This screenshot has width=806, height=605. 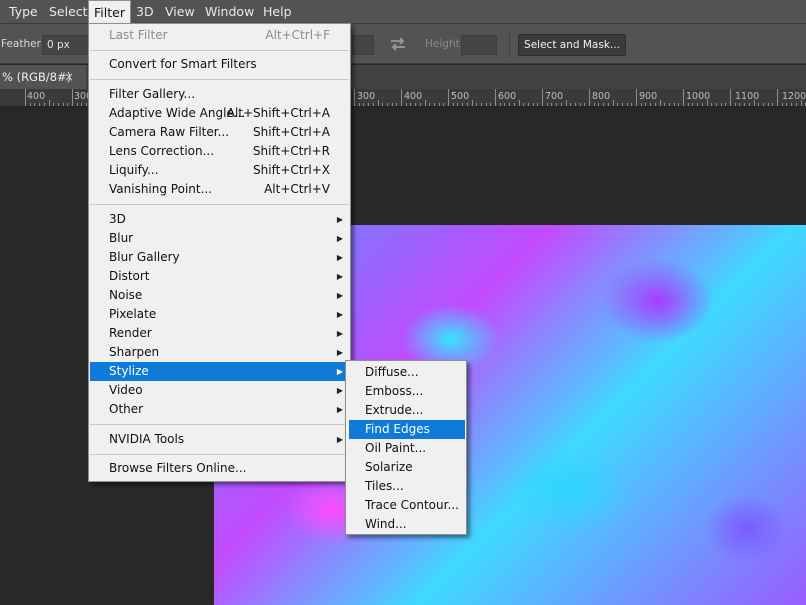 I want to click on menu-item-stylize: Stylize ▶, so click(x=219, y=371).